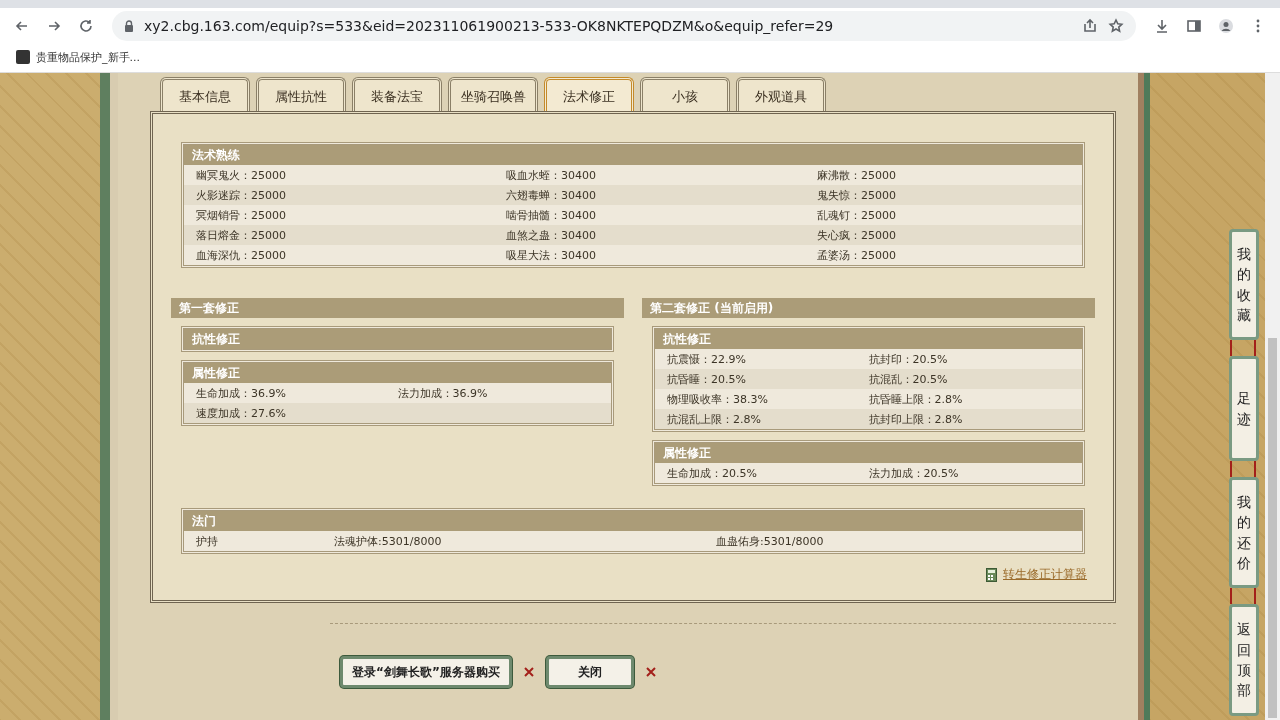 The image size is (1280, 720). What do you see at coordinates (1045, 574) in the screenshot?
I see `calculator-link: 转生修正计算器` at bounding box center [1045, 574].